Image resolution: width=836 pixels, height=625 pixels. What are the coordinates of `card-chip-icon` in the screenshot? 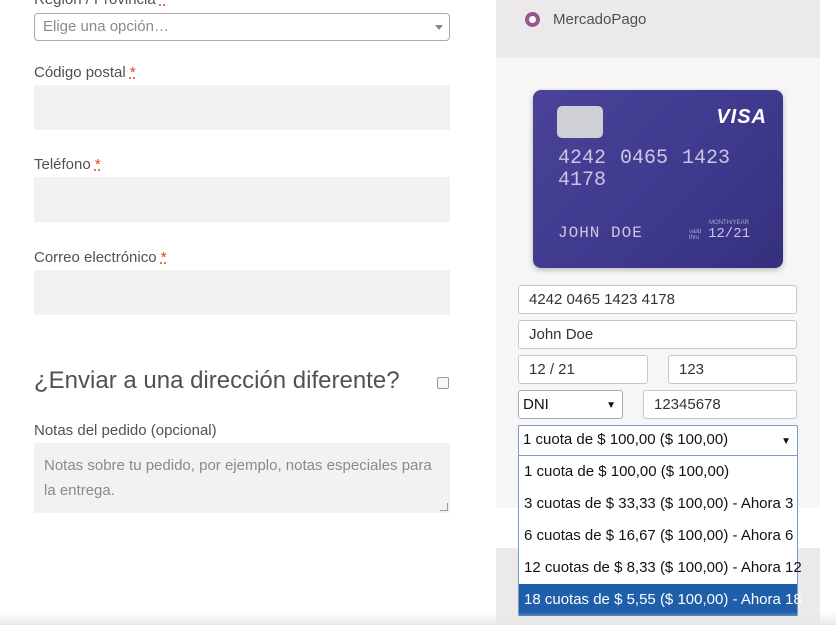 It's located at (580, 122).